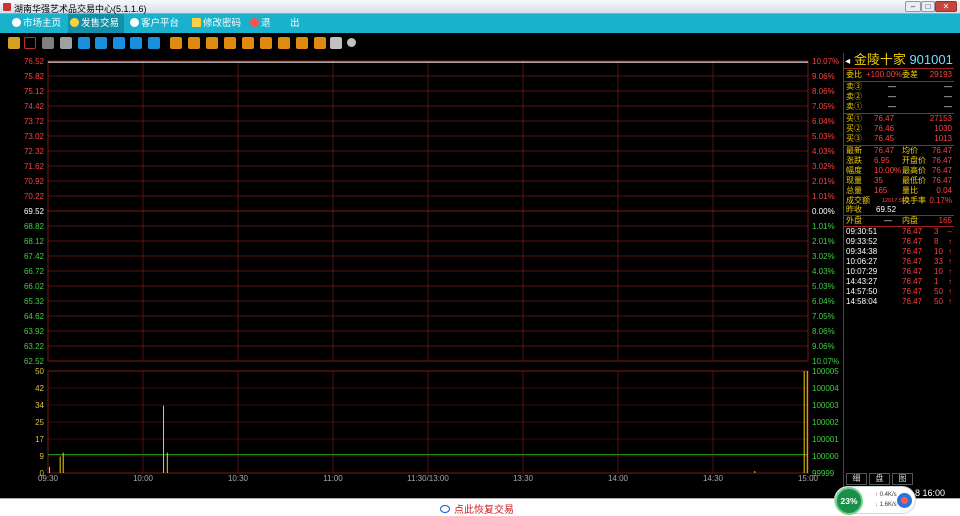 This screenshot has width=960, height=516. I want to click on price-tick-label: 73.02, so click(34, 136).